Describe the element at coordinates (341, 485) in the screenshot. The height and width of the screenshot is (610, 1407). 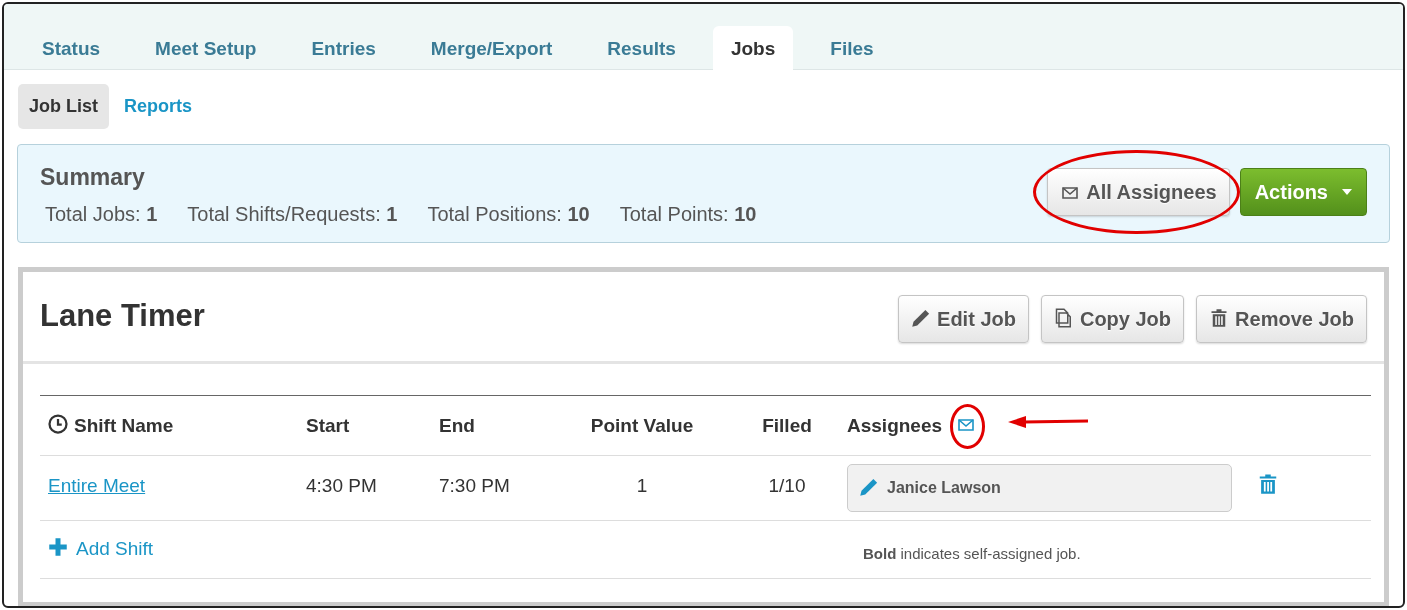
I see `start-time: 4:30 PM` at that location.